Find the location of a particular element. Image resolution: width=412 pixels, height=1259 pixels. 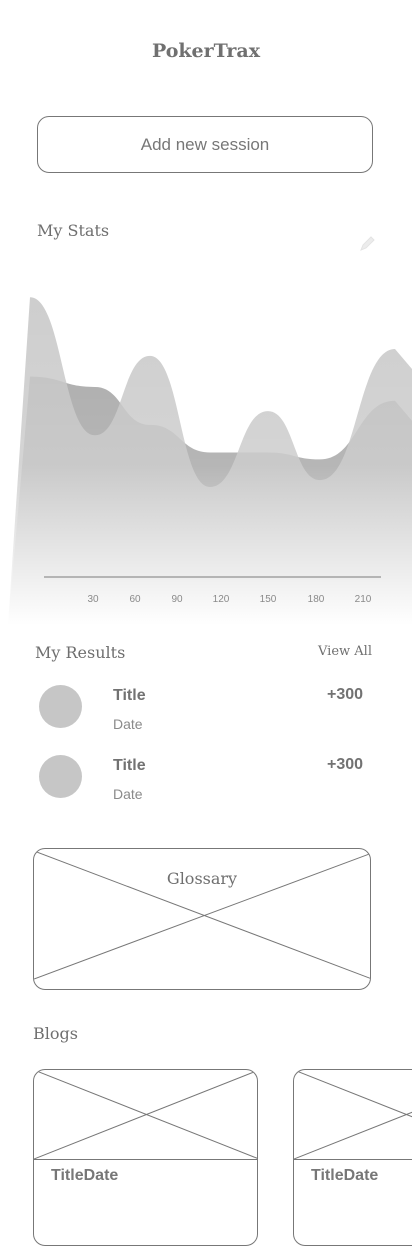

my-stats-heading: My Stats is located at coordinates (73, 230).